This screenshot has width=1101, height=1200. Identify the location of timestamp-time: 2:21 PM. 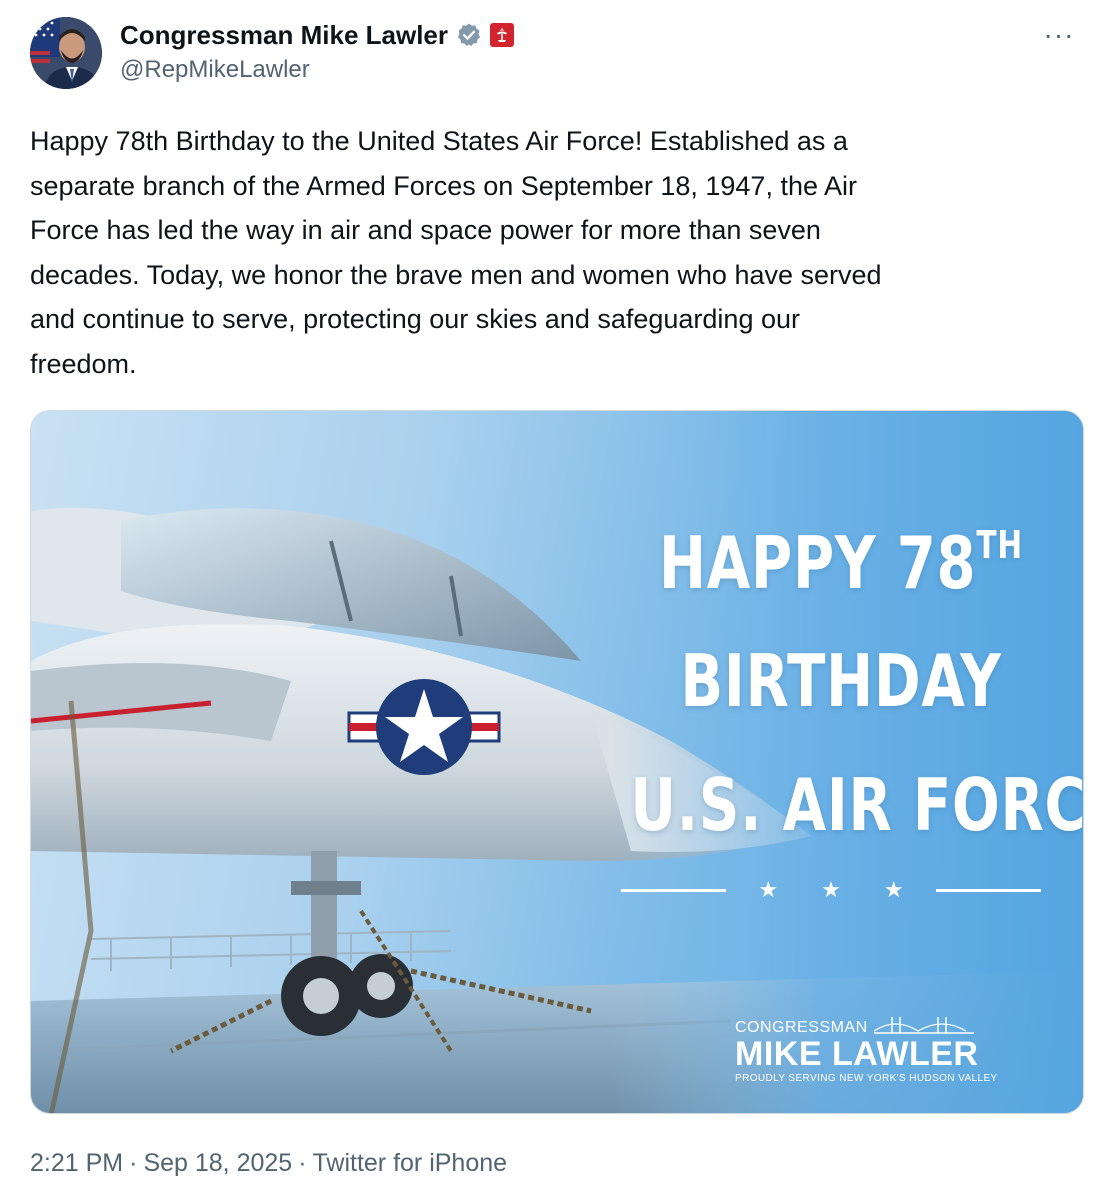
(76, 1163).